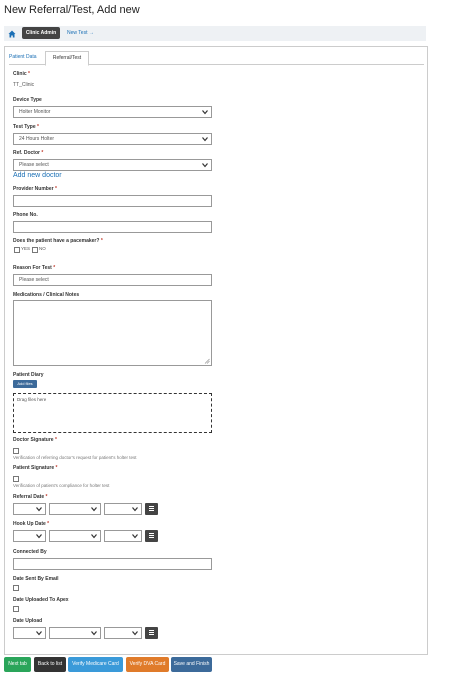  What do you see at coordinates (17, 250) in the screenshot?
I see `pacemaker-yes-radio` at bounding box center [17, 250].